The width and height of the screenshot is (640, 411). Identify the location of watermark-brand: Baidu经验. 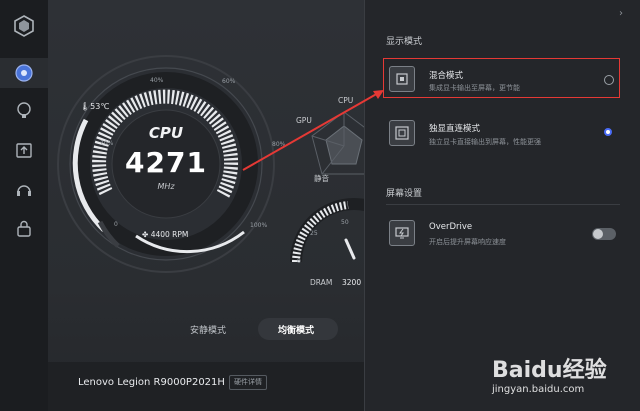
(549, 370).